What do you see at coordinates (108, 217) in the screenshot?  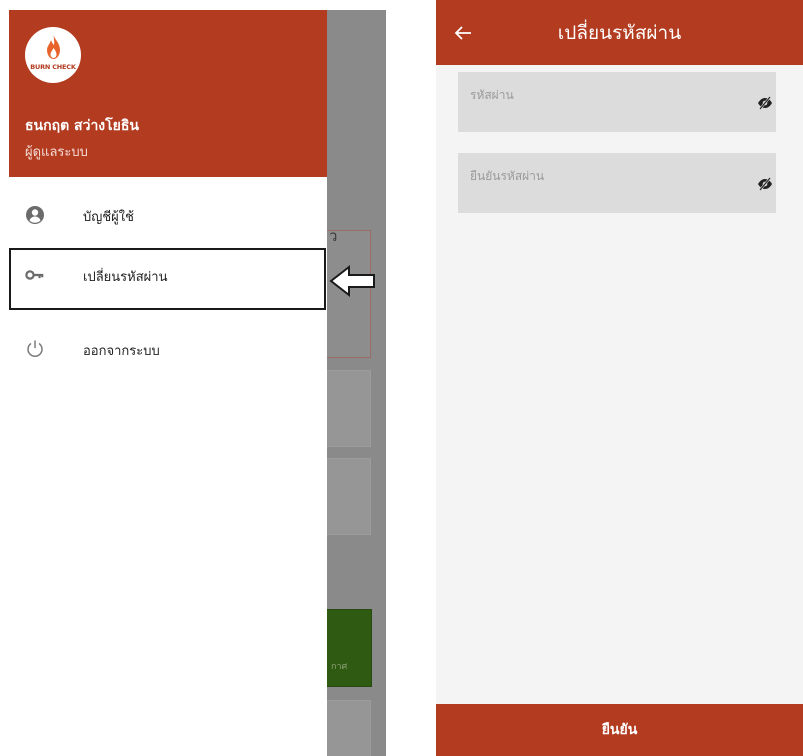 I see `menu-item-label: บัญชีผู้ใช้` at bounding box center [108, 217].